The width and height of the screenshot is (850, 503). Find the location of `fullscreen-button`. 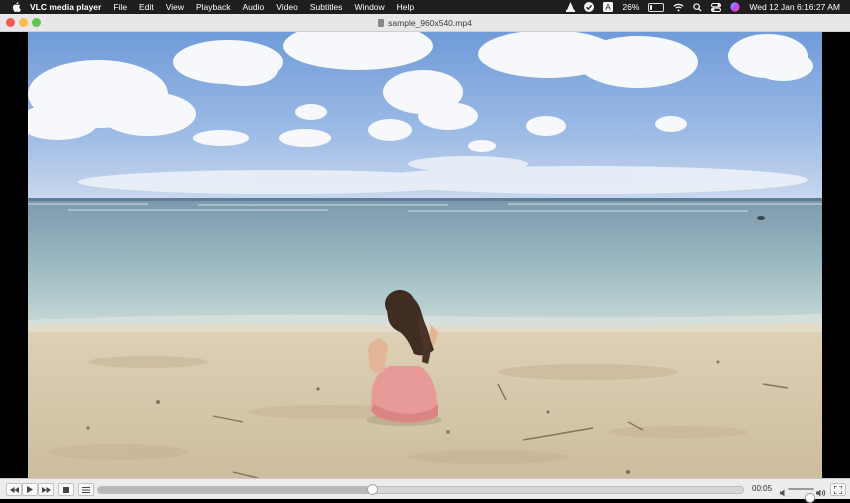

fullscreen-button is located at coordinates (838, 489).